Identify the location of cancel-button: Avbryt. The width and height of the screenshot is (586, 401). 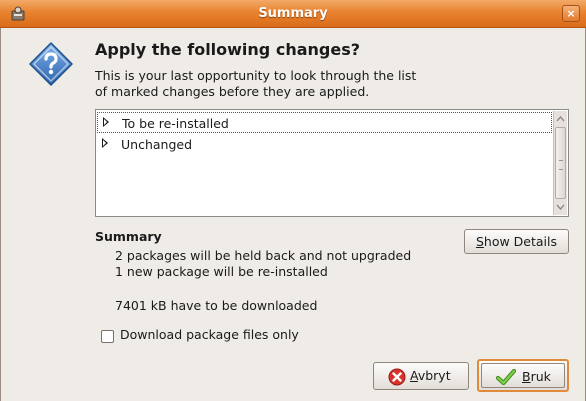
(421, 376).